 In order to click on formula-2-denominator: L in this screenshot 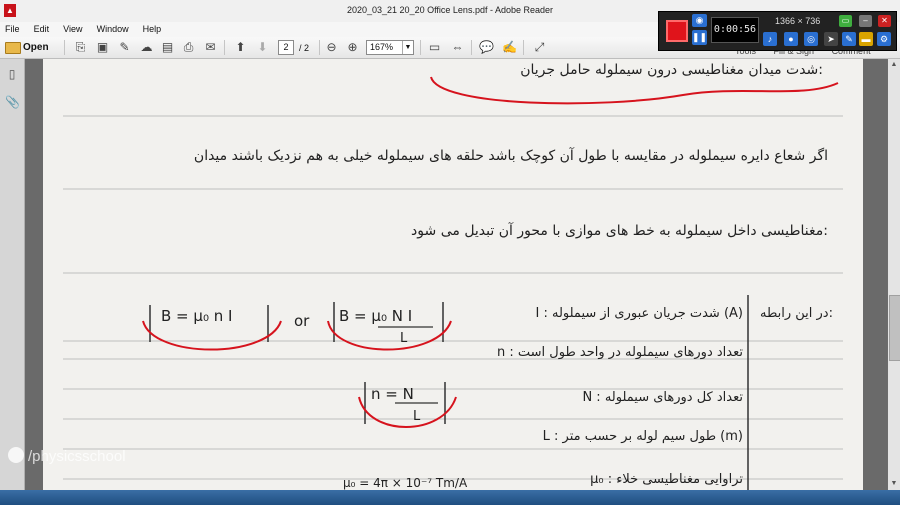, I will do `click(404, 338)`.